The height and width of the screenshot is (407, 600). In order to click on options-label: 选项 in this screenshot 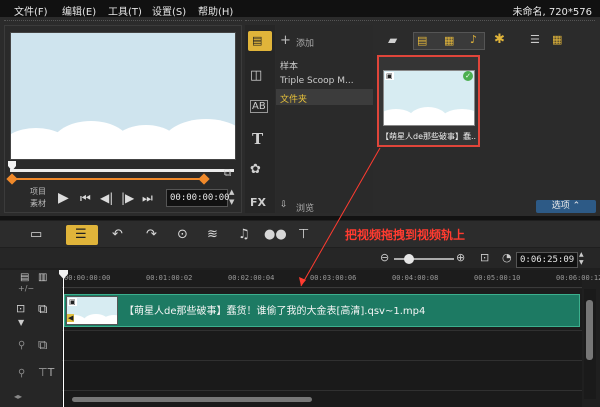, I will do `click(560, 206)`.